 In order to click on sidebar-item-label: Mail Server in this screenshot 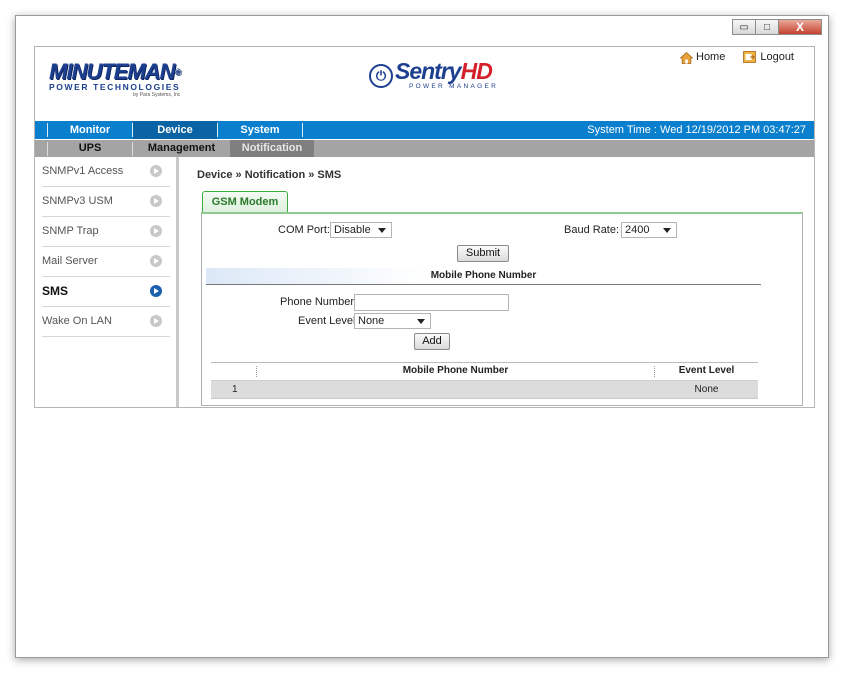, I will do `click(70, 261)`.